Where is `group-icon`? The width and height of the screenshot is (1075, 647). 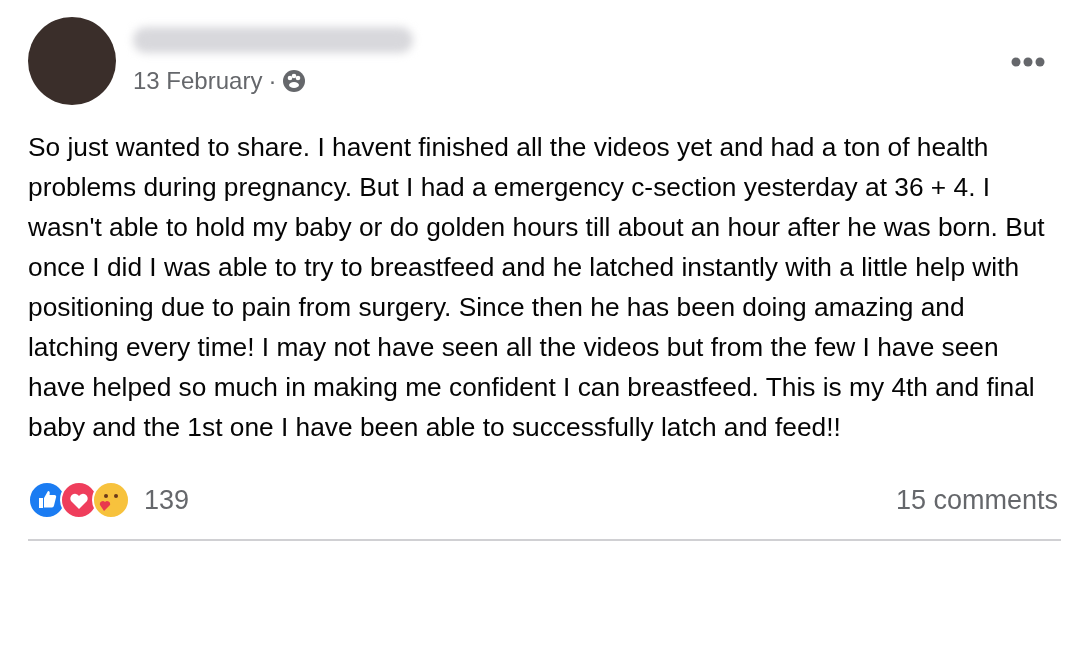 group-icon is located at coordinates (294, 81).